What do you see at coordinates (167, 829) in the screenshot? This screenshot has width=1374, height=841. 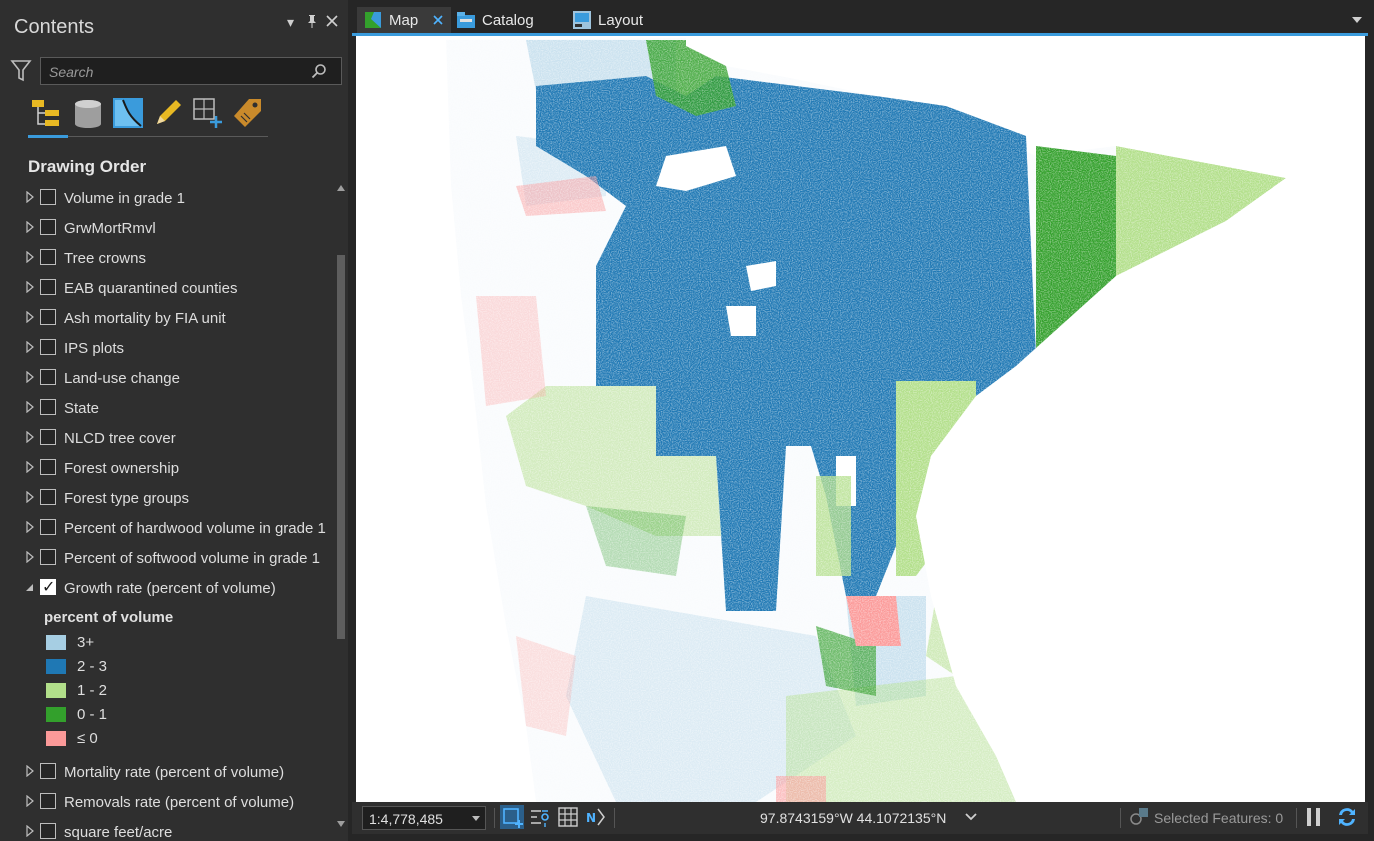 I see `layer-item: square feet/acre` at bounding box center [167, 829].